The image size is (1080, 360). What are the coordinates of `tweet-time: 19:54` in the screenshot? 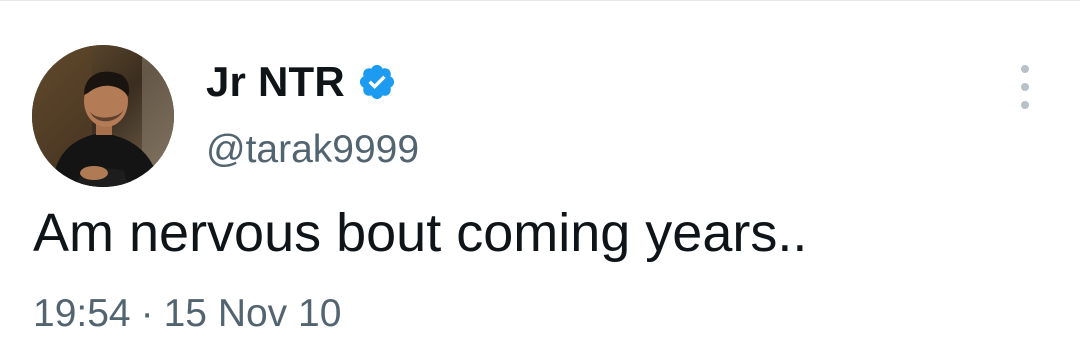 It's located at (82, 313).